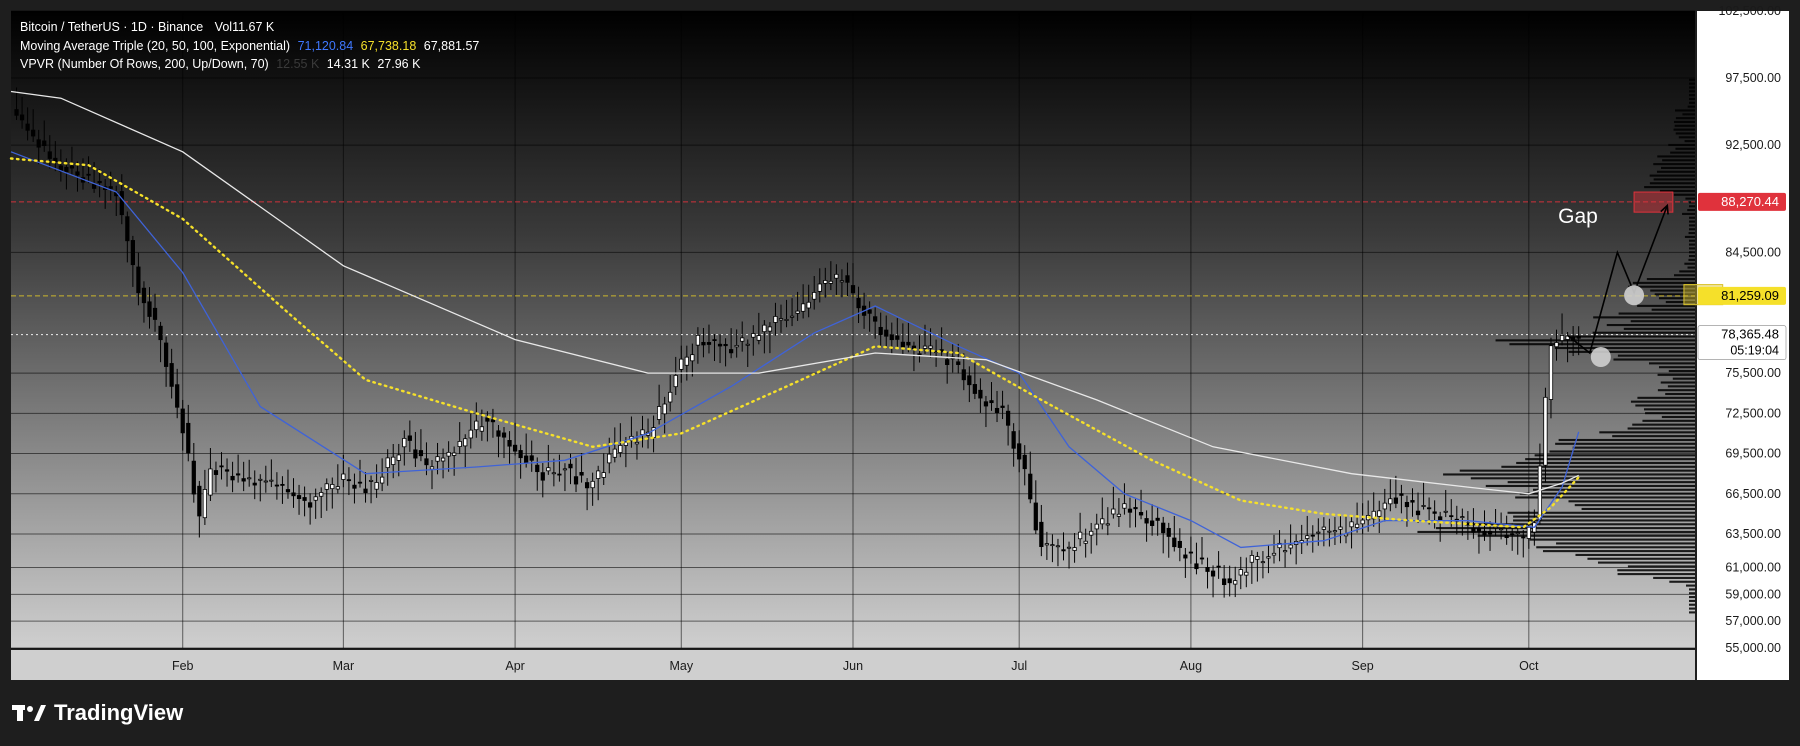 The image size is (1800, 746). I want to click on y-tick-label: 55,000.00, so click(1753, 648).